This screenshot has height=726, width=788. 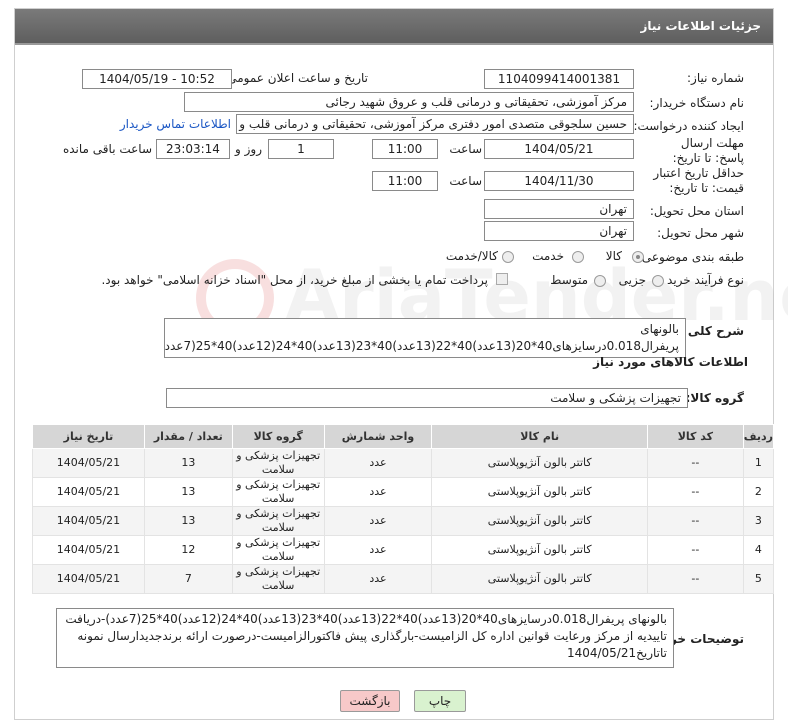 I want to click on category-both-radio, so click(x=508, y=257).